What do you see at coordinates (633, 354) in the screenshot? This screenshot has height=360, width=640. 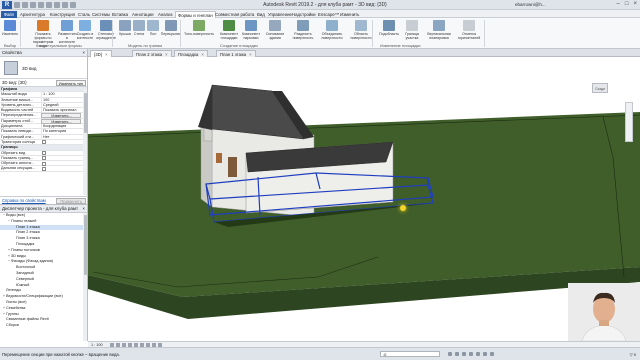 I see `filter-count: ▽ 0` at bounding box center [633, 354].